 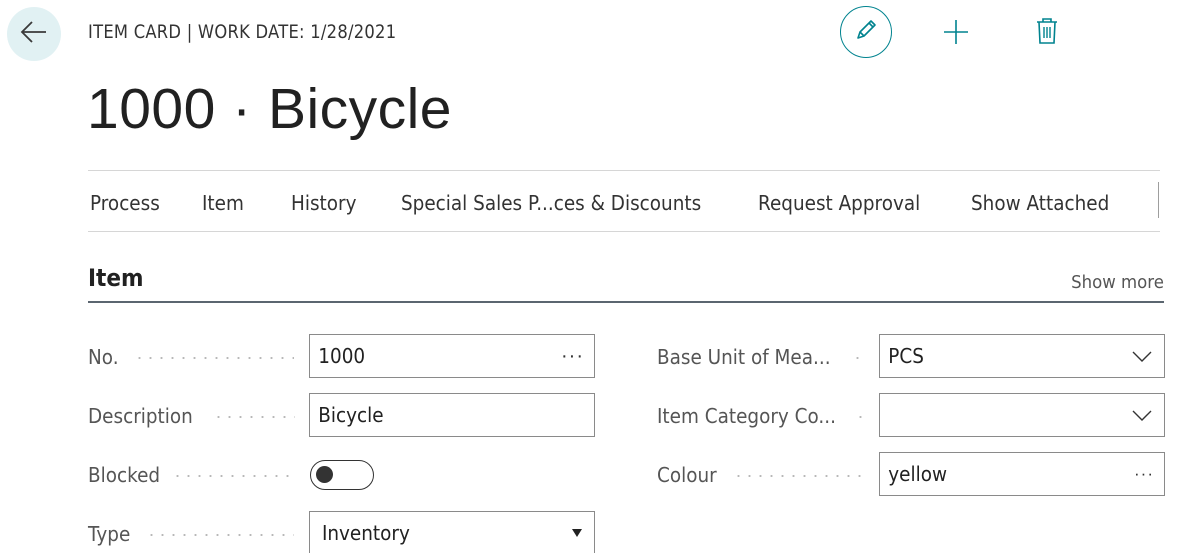 I want to click on field-label-no: No., so click(x=103, y=357).